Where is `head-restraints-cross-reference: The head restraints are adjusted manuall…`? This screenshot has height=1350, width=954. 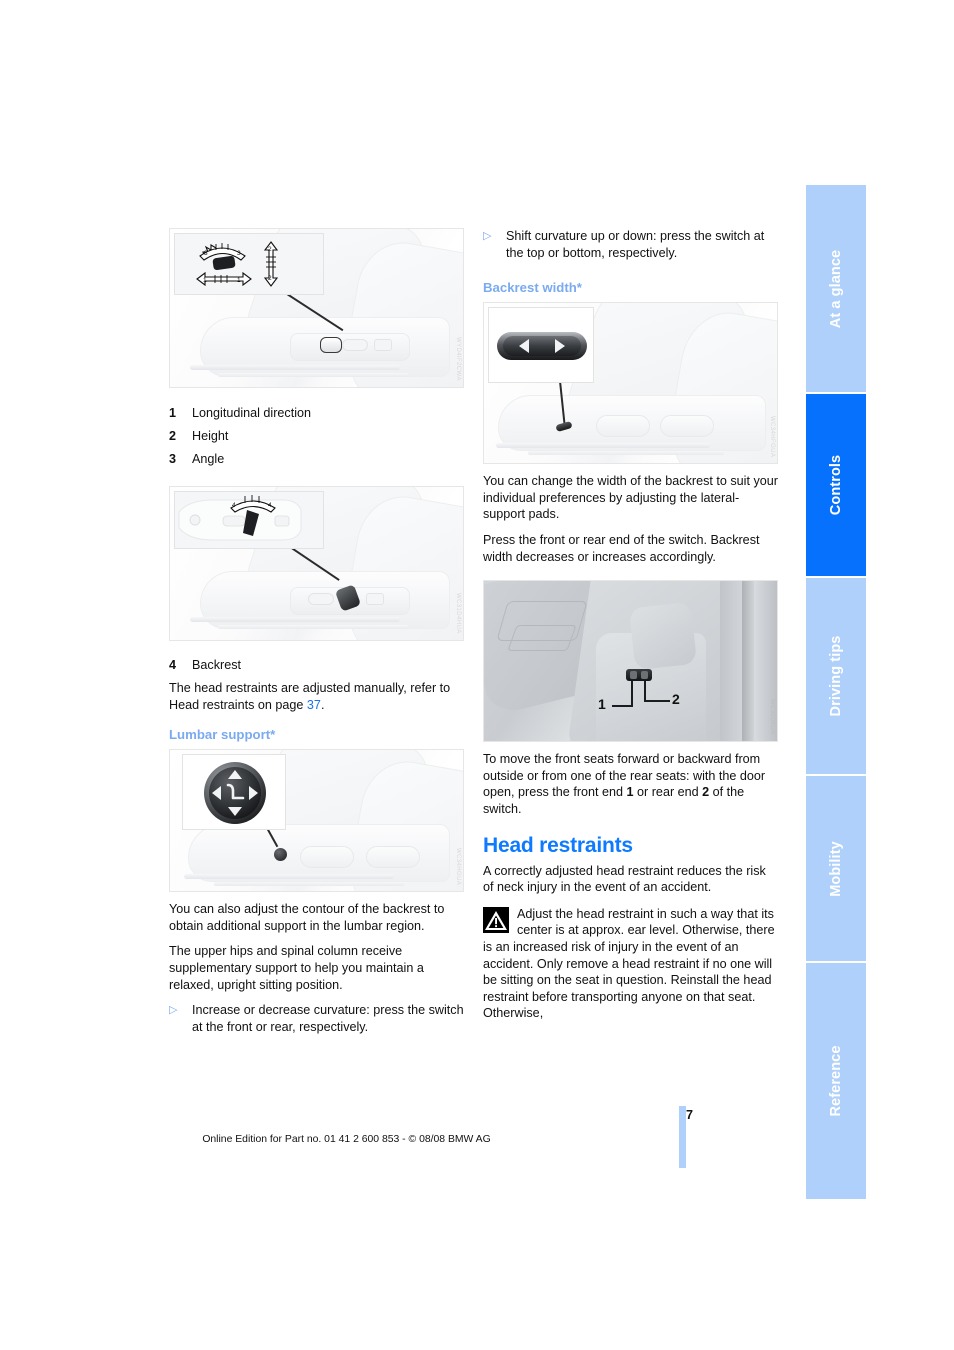 head-restraints-cross-reference: The head restraints are adjusted manuall… is located at coordinates (310, 696).